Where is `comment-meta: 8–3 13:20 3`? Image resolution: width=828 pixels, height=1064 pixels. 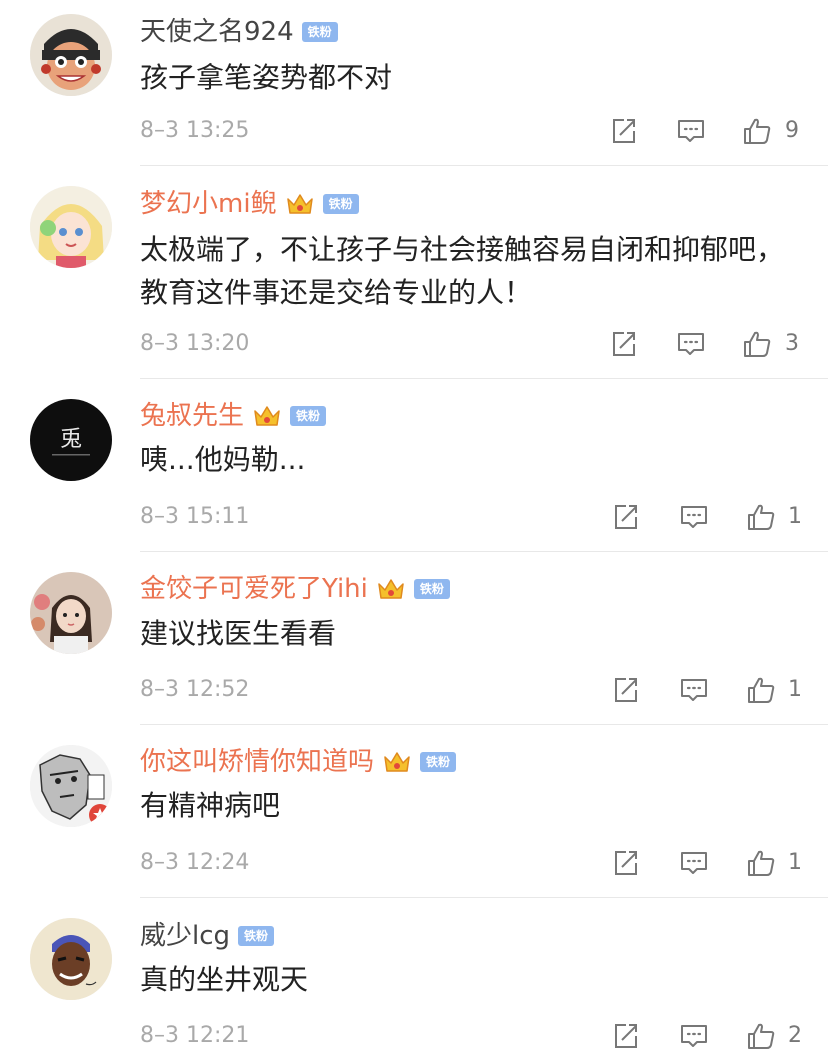
comment-meta: 8–3 13:20 3 is located at coordinates (470, 344).